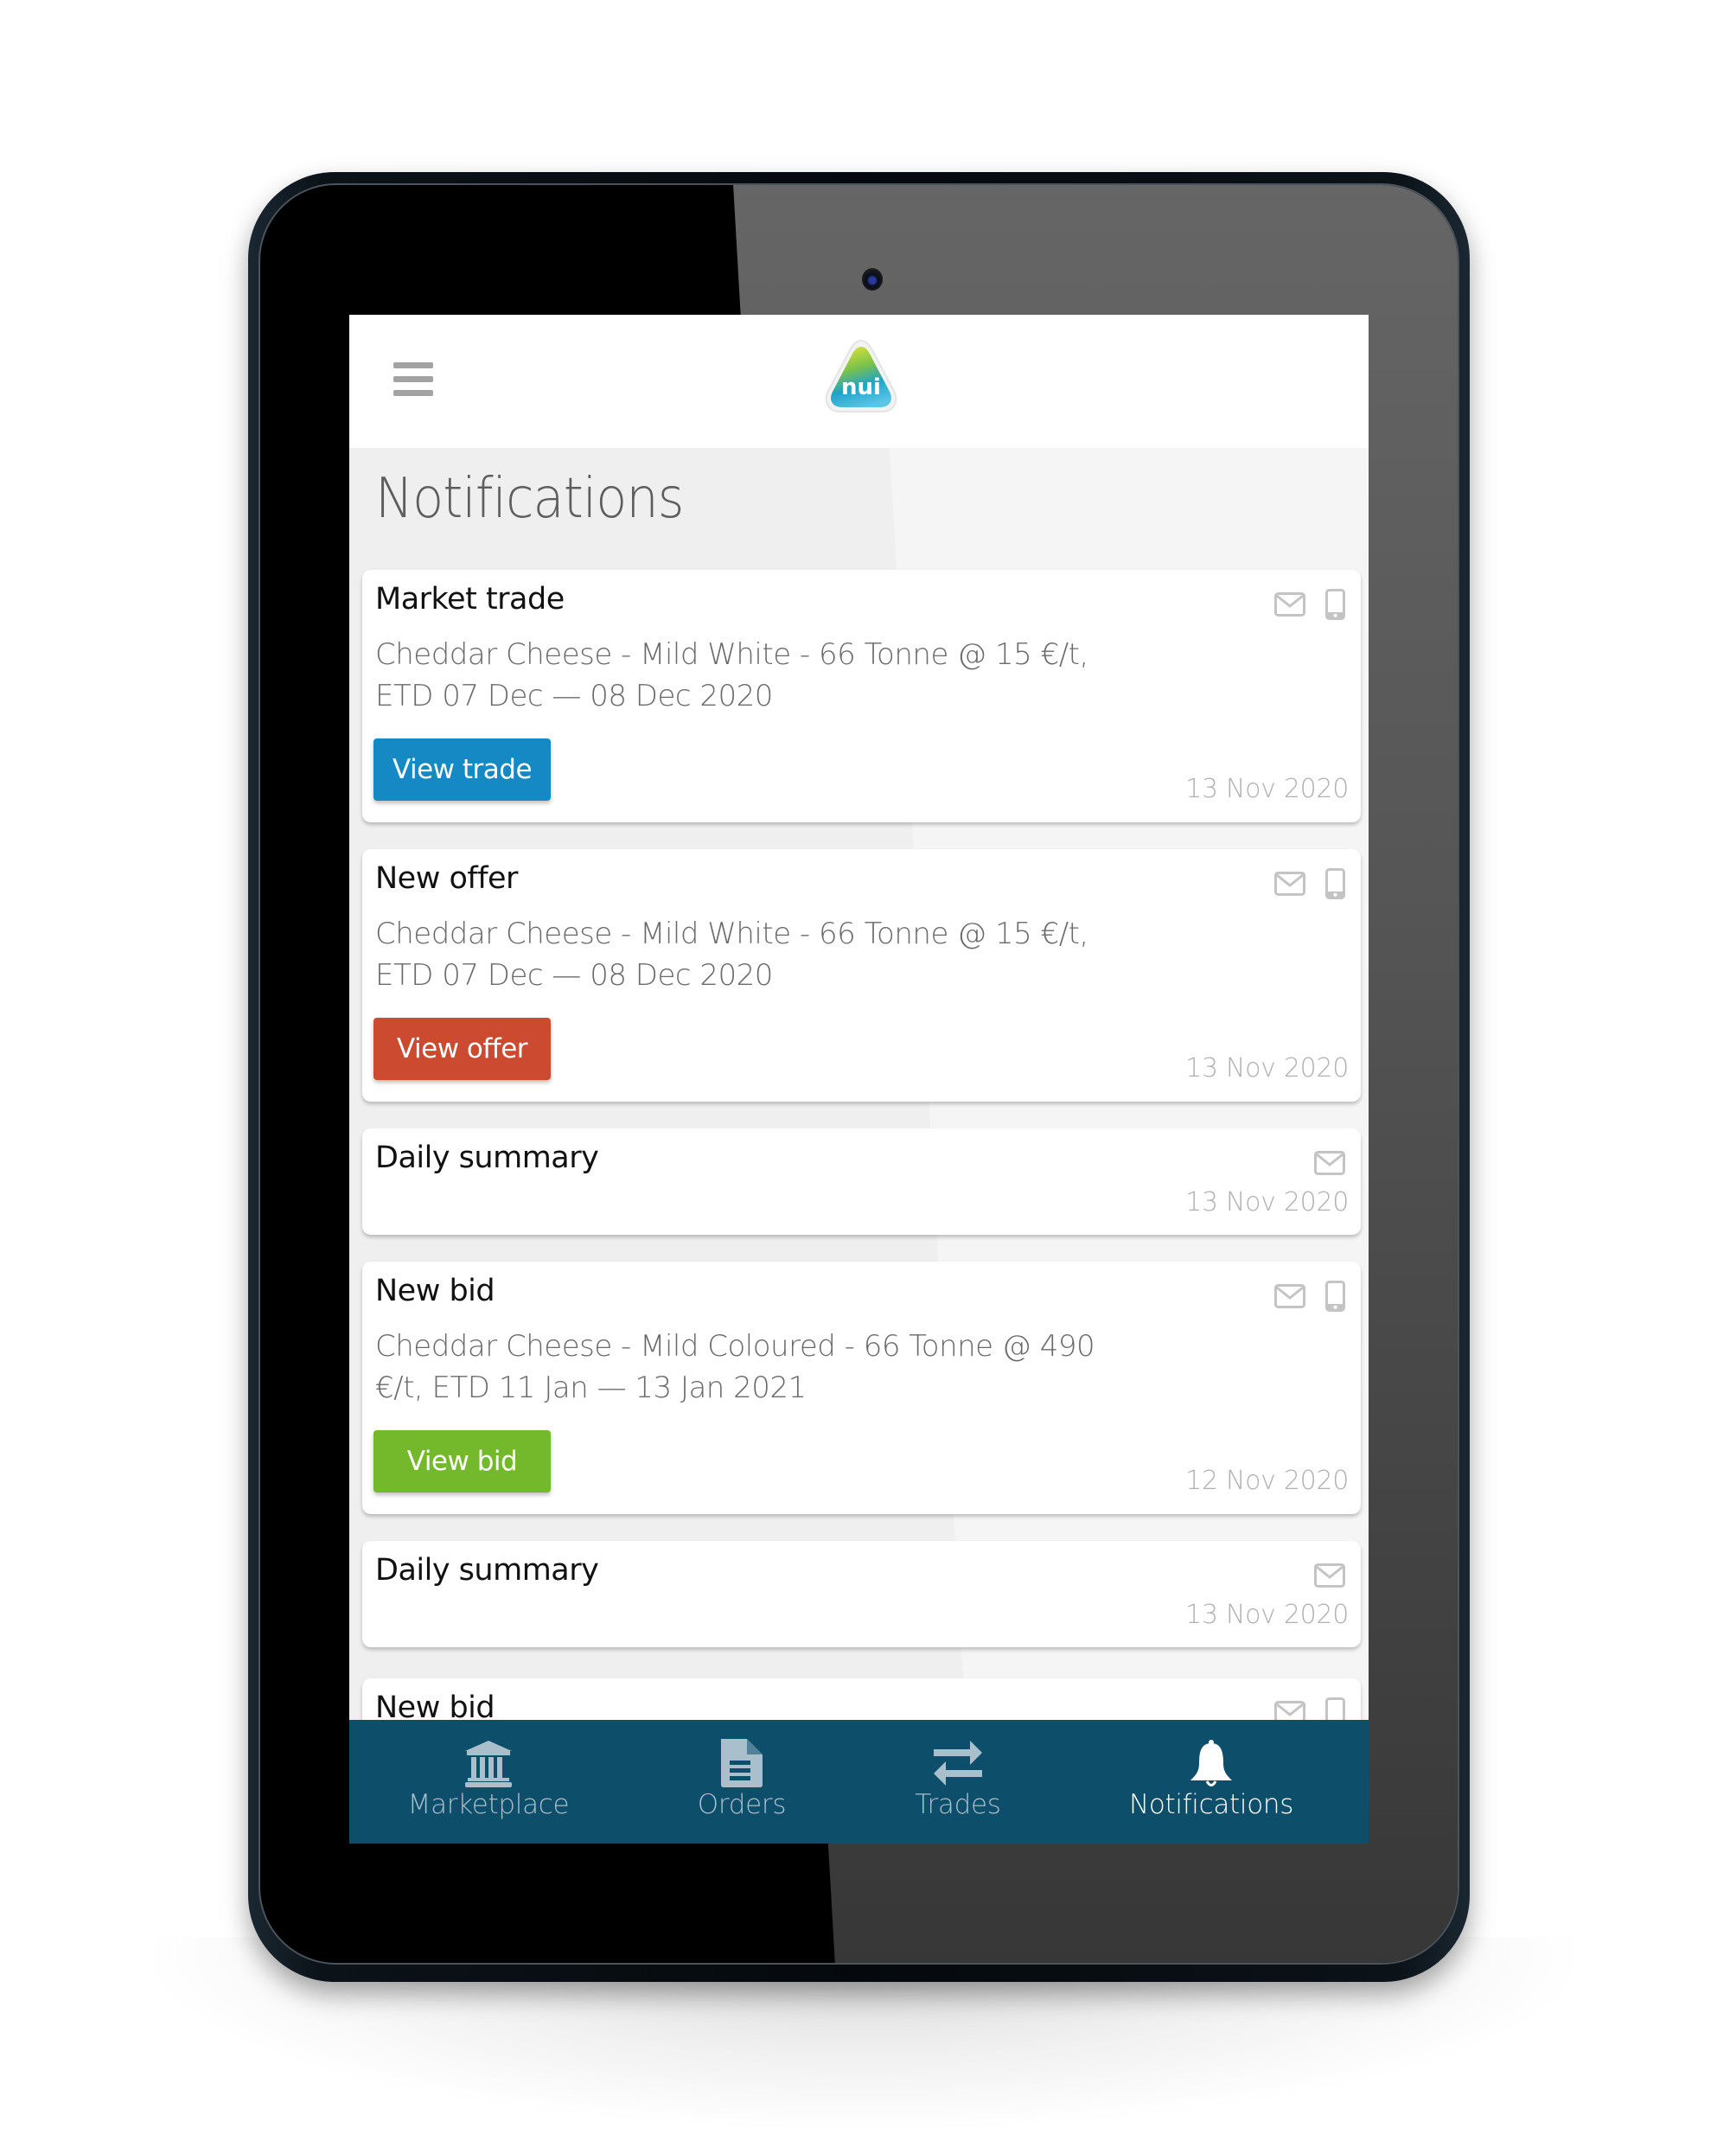 The height and width of the screenshot is (2141, 1736). I want to click on nui-logo: nui, so click(861, 377).